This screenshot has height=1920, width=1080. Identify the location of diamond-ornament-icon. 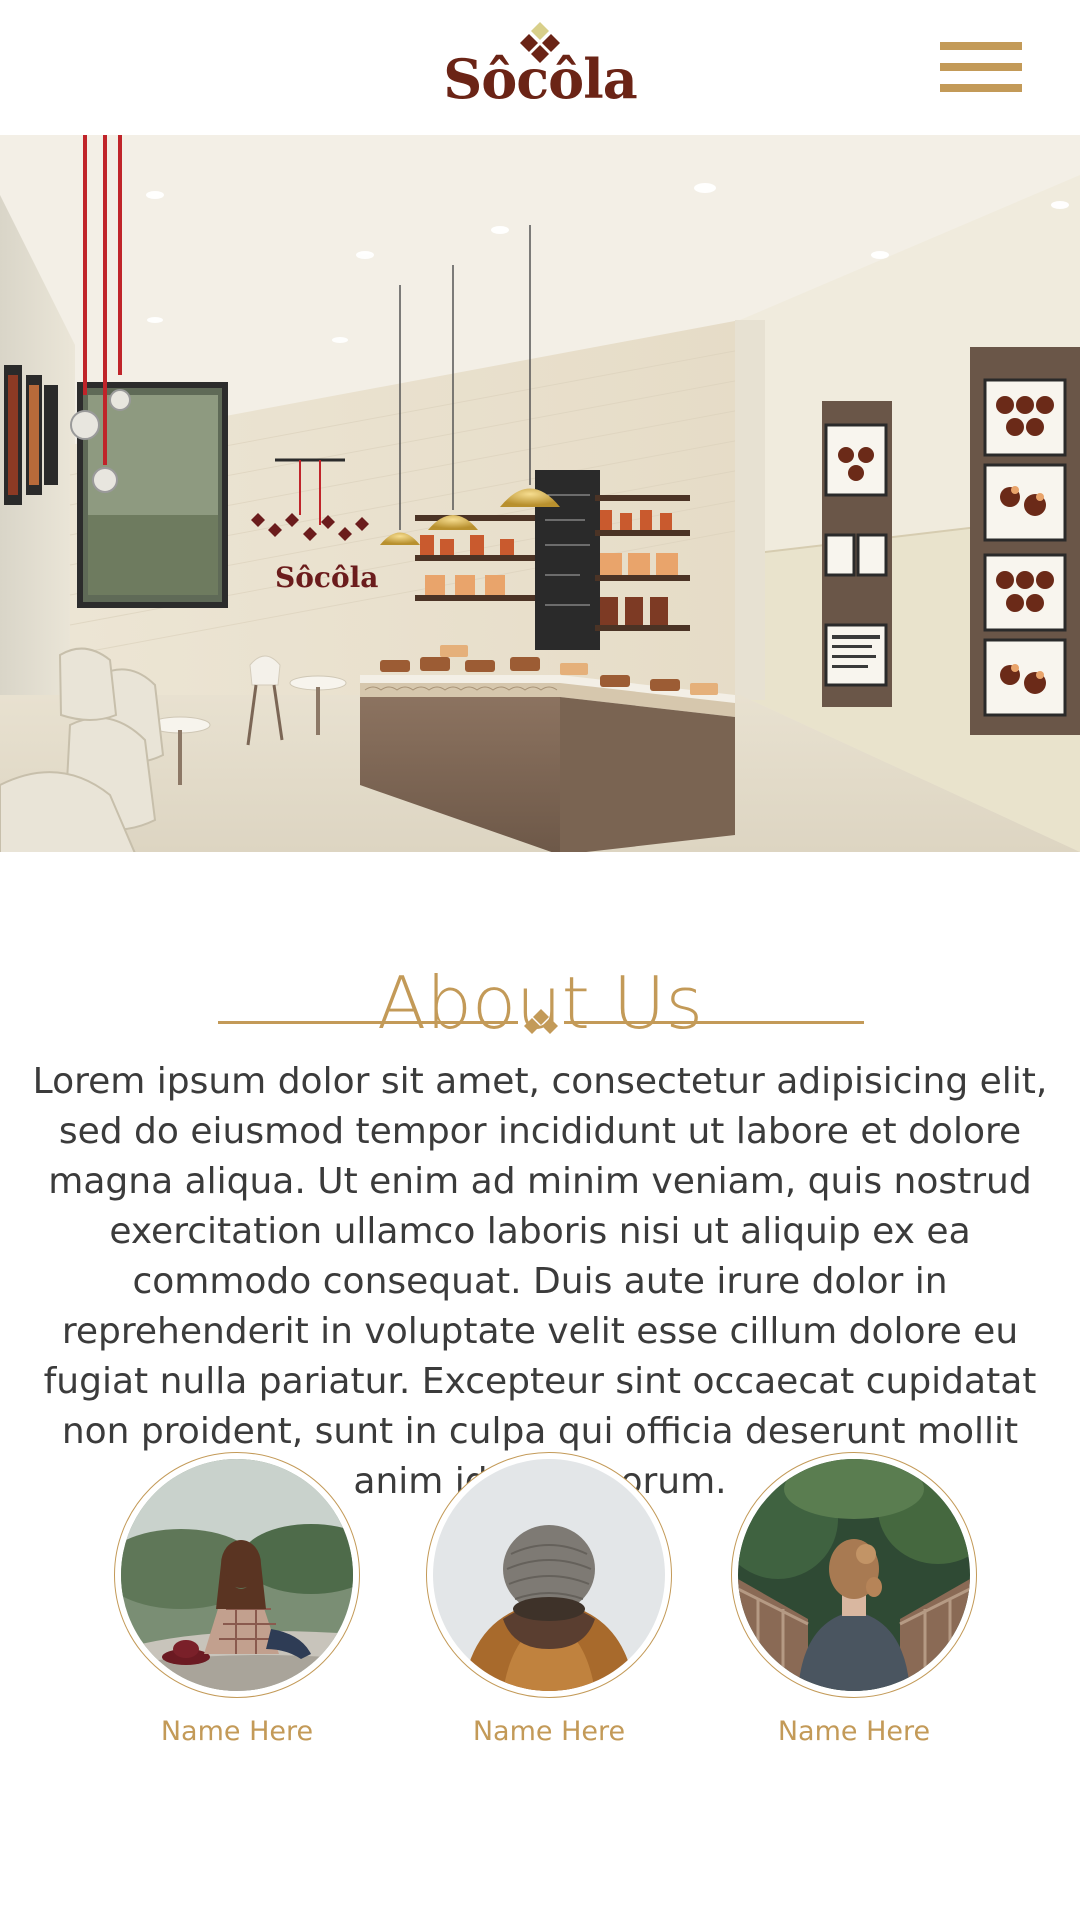
(541, 1021).